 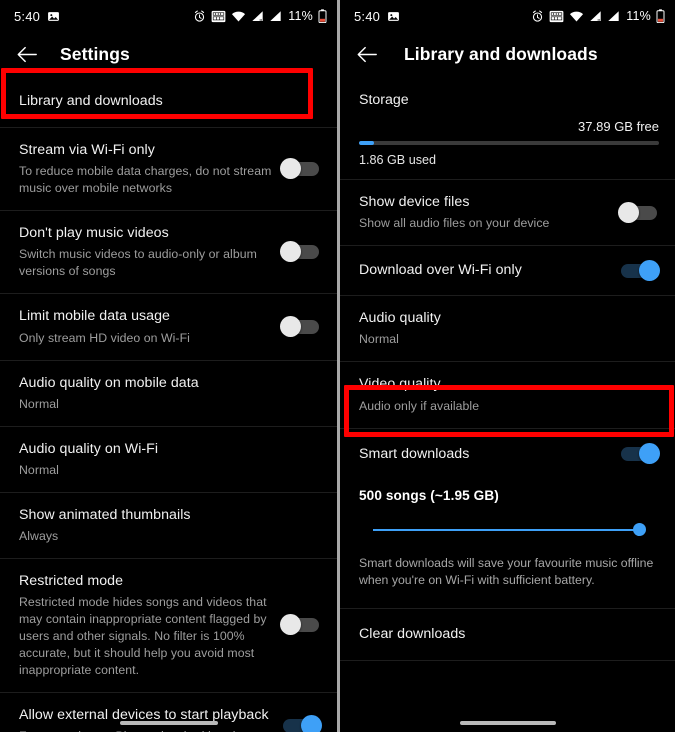 I want to click on list-item-title: Stream via Wi-Fi only, so click(x=87, y=150).